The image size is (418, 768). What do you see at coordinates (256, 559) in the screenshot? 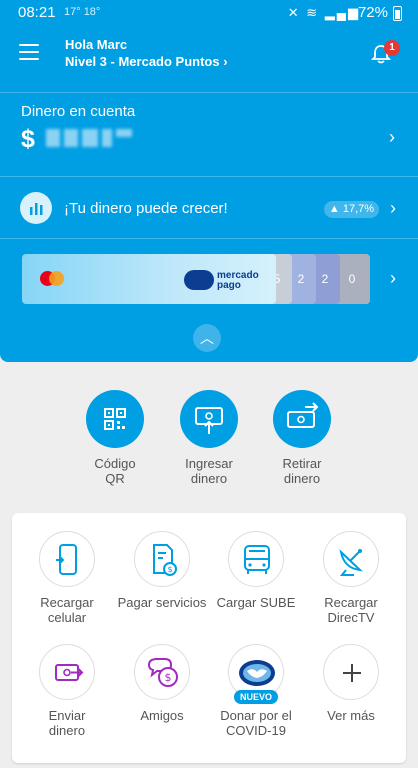
I see `bus-icon` at bounding box center [256, 559].